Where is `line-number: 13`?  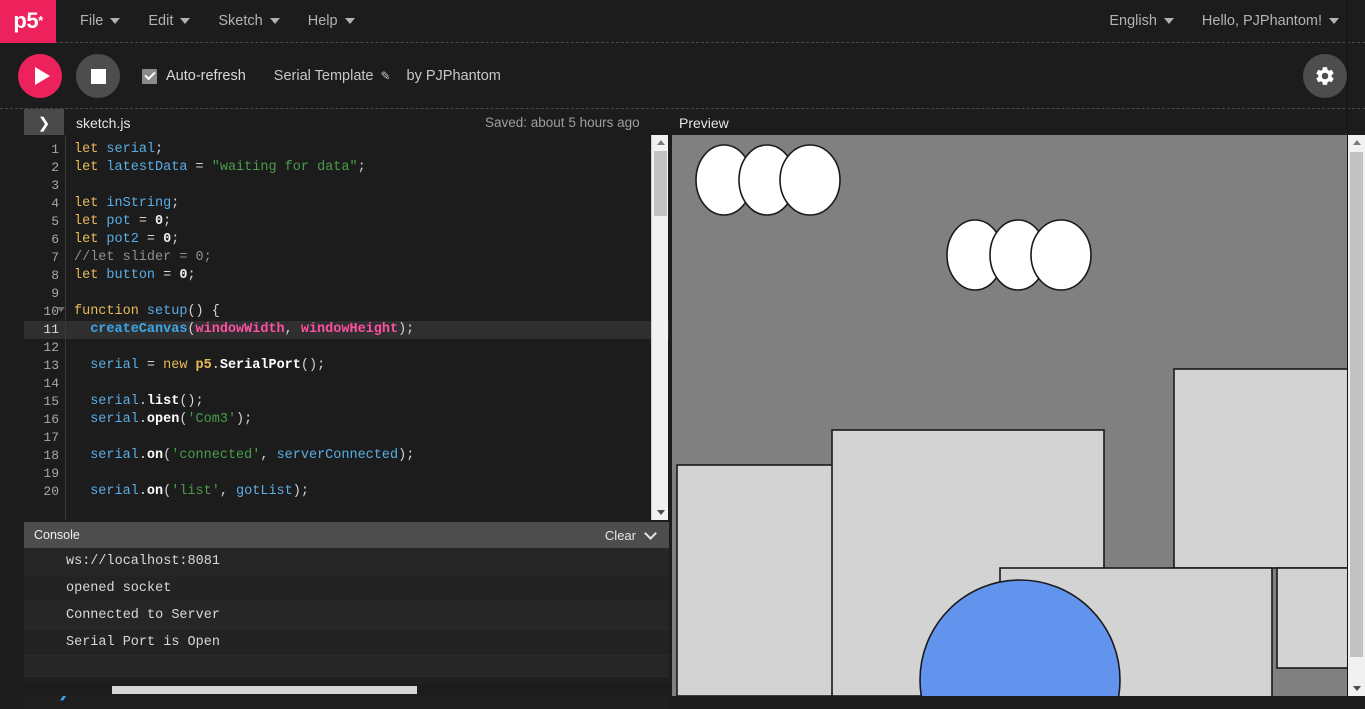 line-number: 13 is located at coordinates (51, 365).